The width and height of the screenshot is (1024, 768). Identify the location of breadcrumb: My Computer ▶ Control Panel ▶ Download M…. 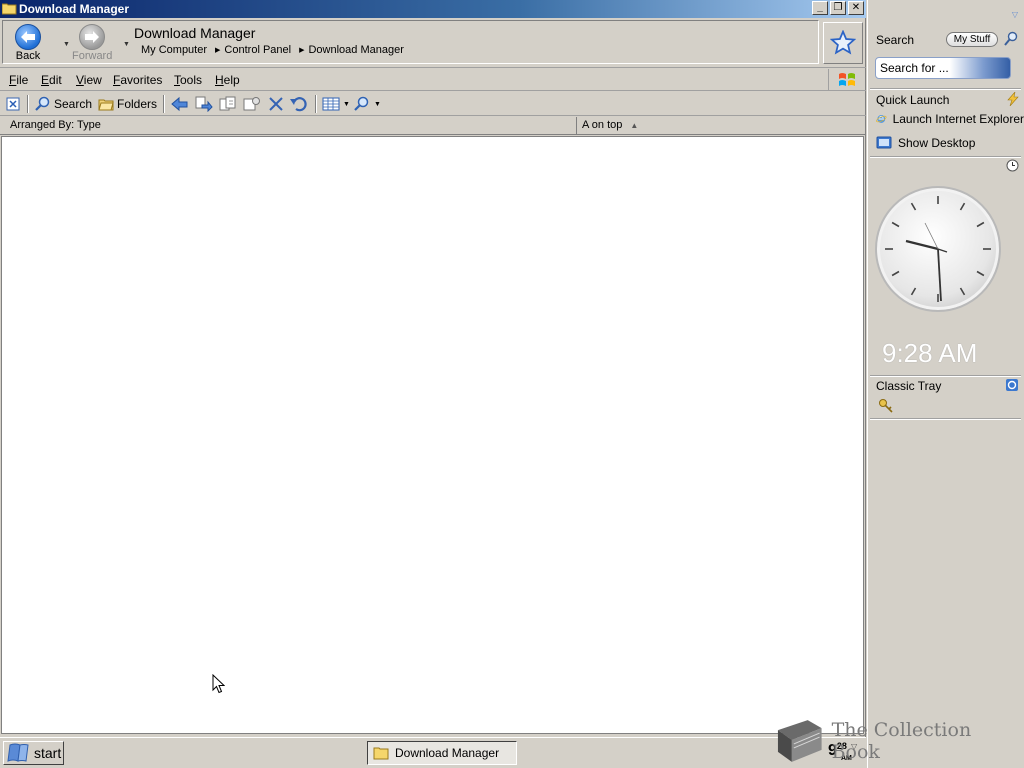
(276, 50).